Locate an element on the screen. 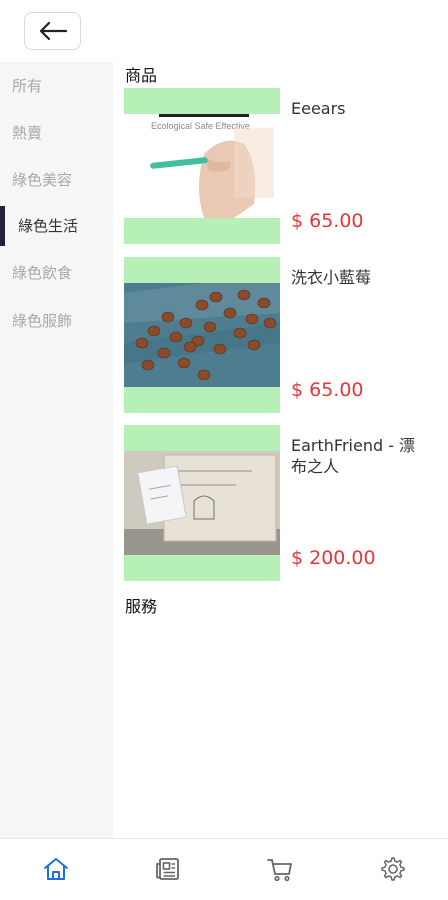 The width and height of the screenshot is (448, 900). sidebar-item-label: 熱賣 is located at coordinates (27, 132).